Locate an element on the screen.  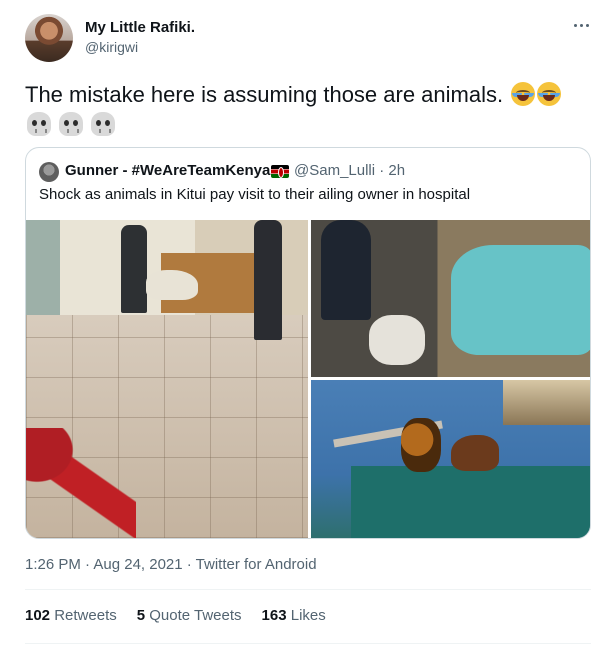
author-display-name: My Little Rafiki. is located at coordinates (140, 27).